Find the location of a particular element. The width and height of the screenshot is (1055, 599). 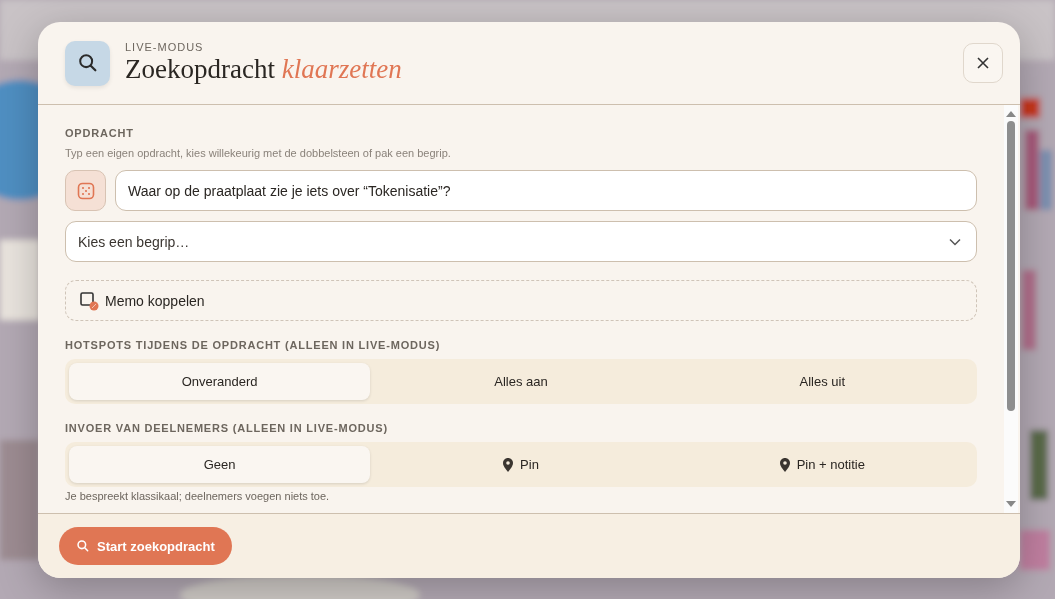

segment-option: Pin is located at coordinates (521, 464).